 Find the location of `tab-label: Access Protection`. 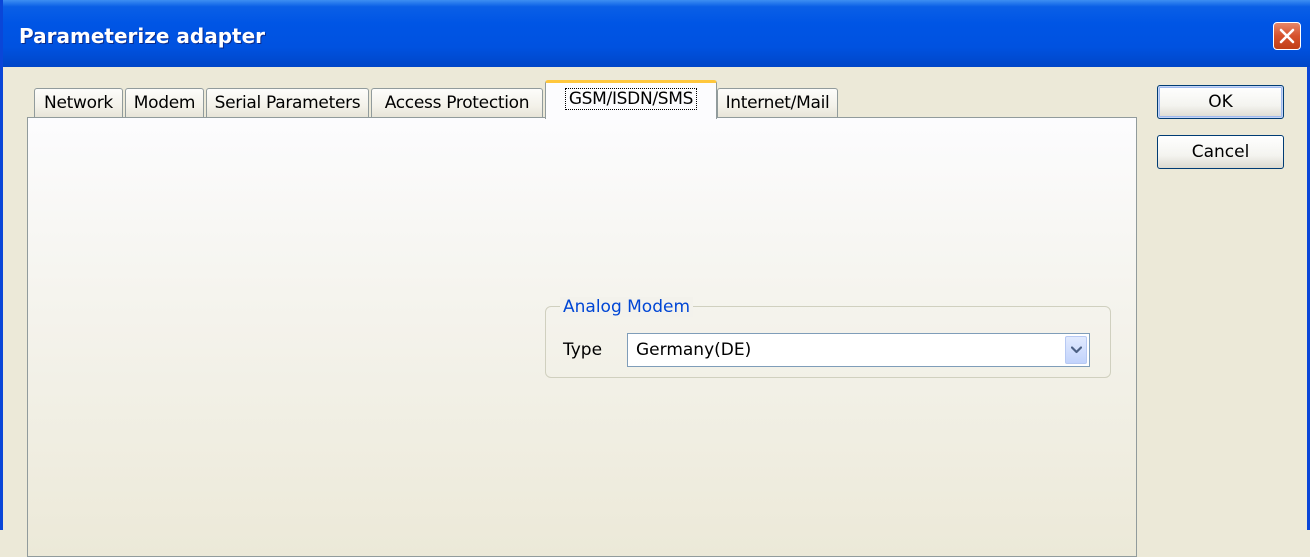

tab-label: Access Protection is located at coordinates (457, 103).